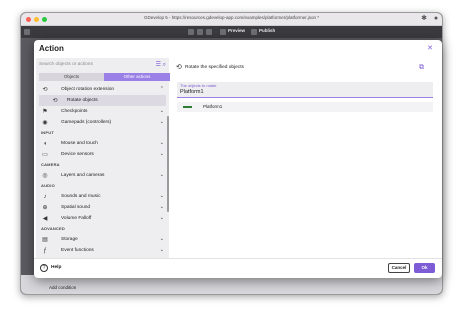  What do you see at coordinates (71, 77) in the screenshot?
I see `tab-objects: Objects` at bounding box center [71, 77].